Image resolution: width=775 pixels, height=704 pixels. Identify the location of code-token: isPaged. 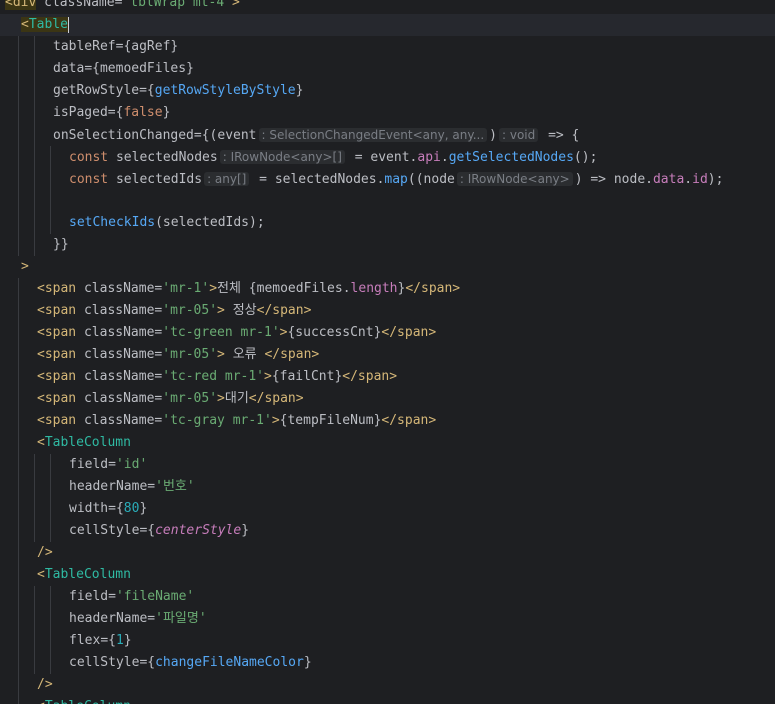
(80, 112).